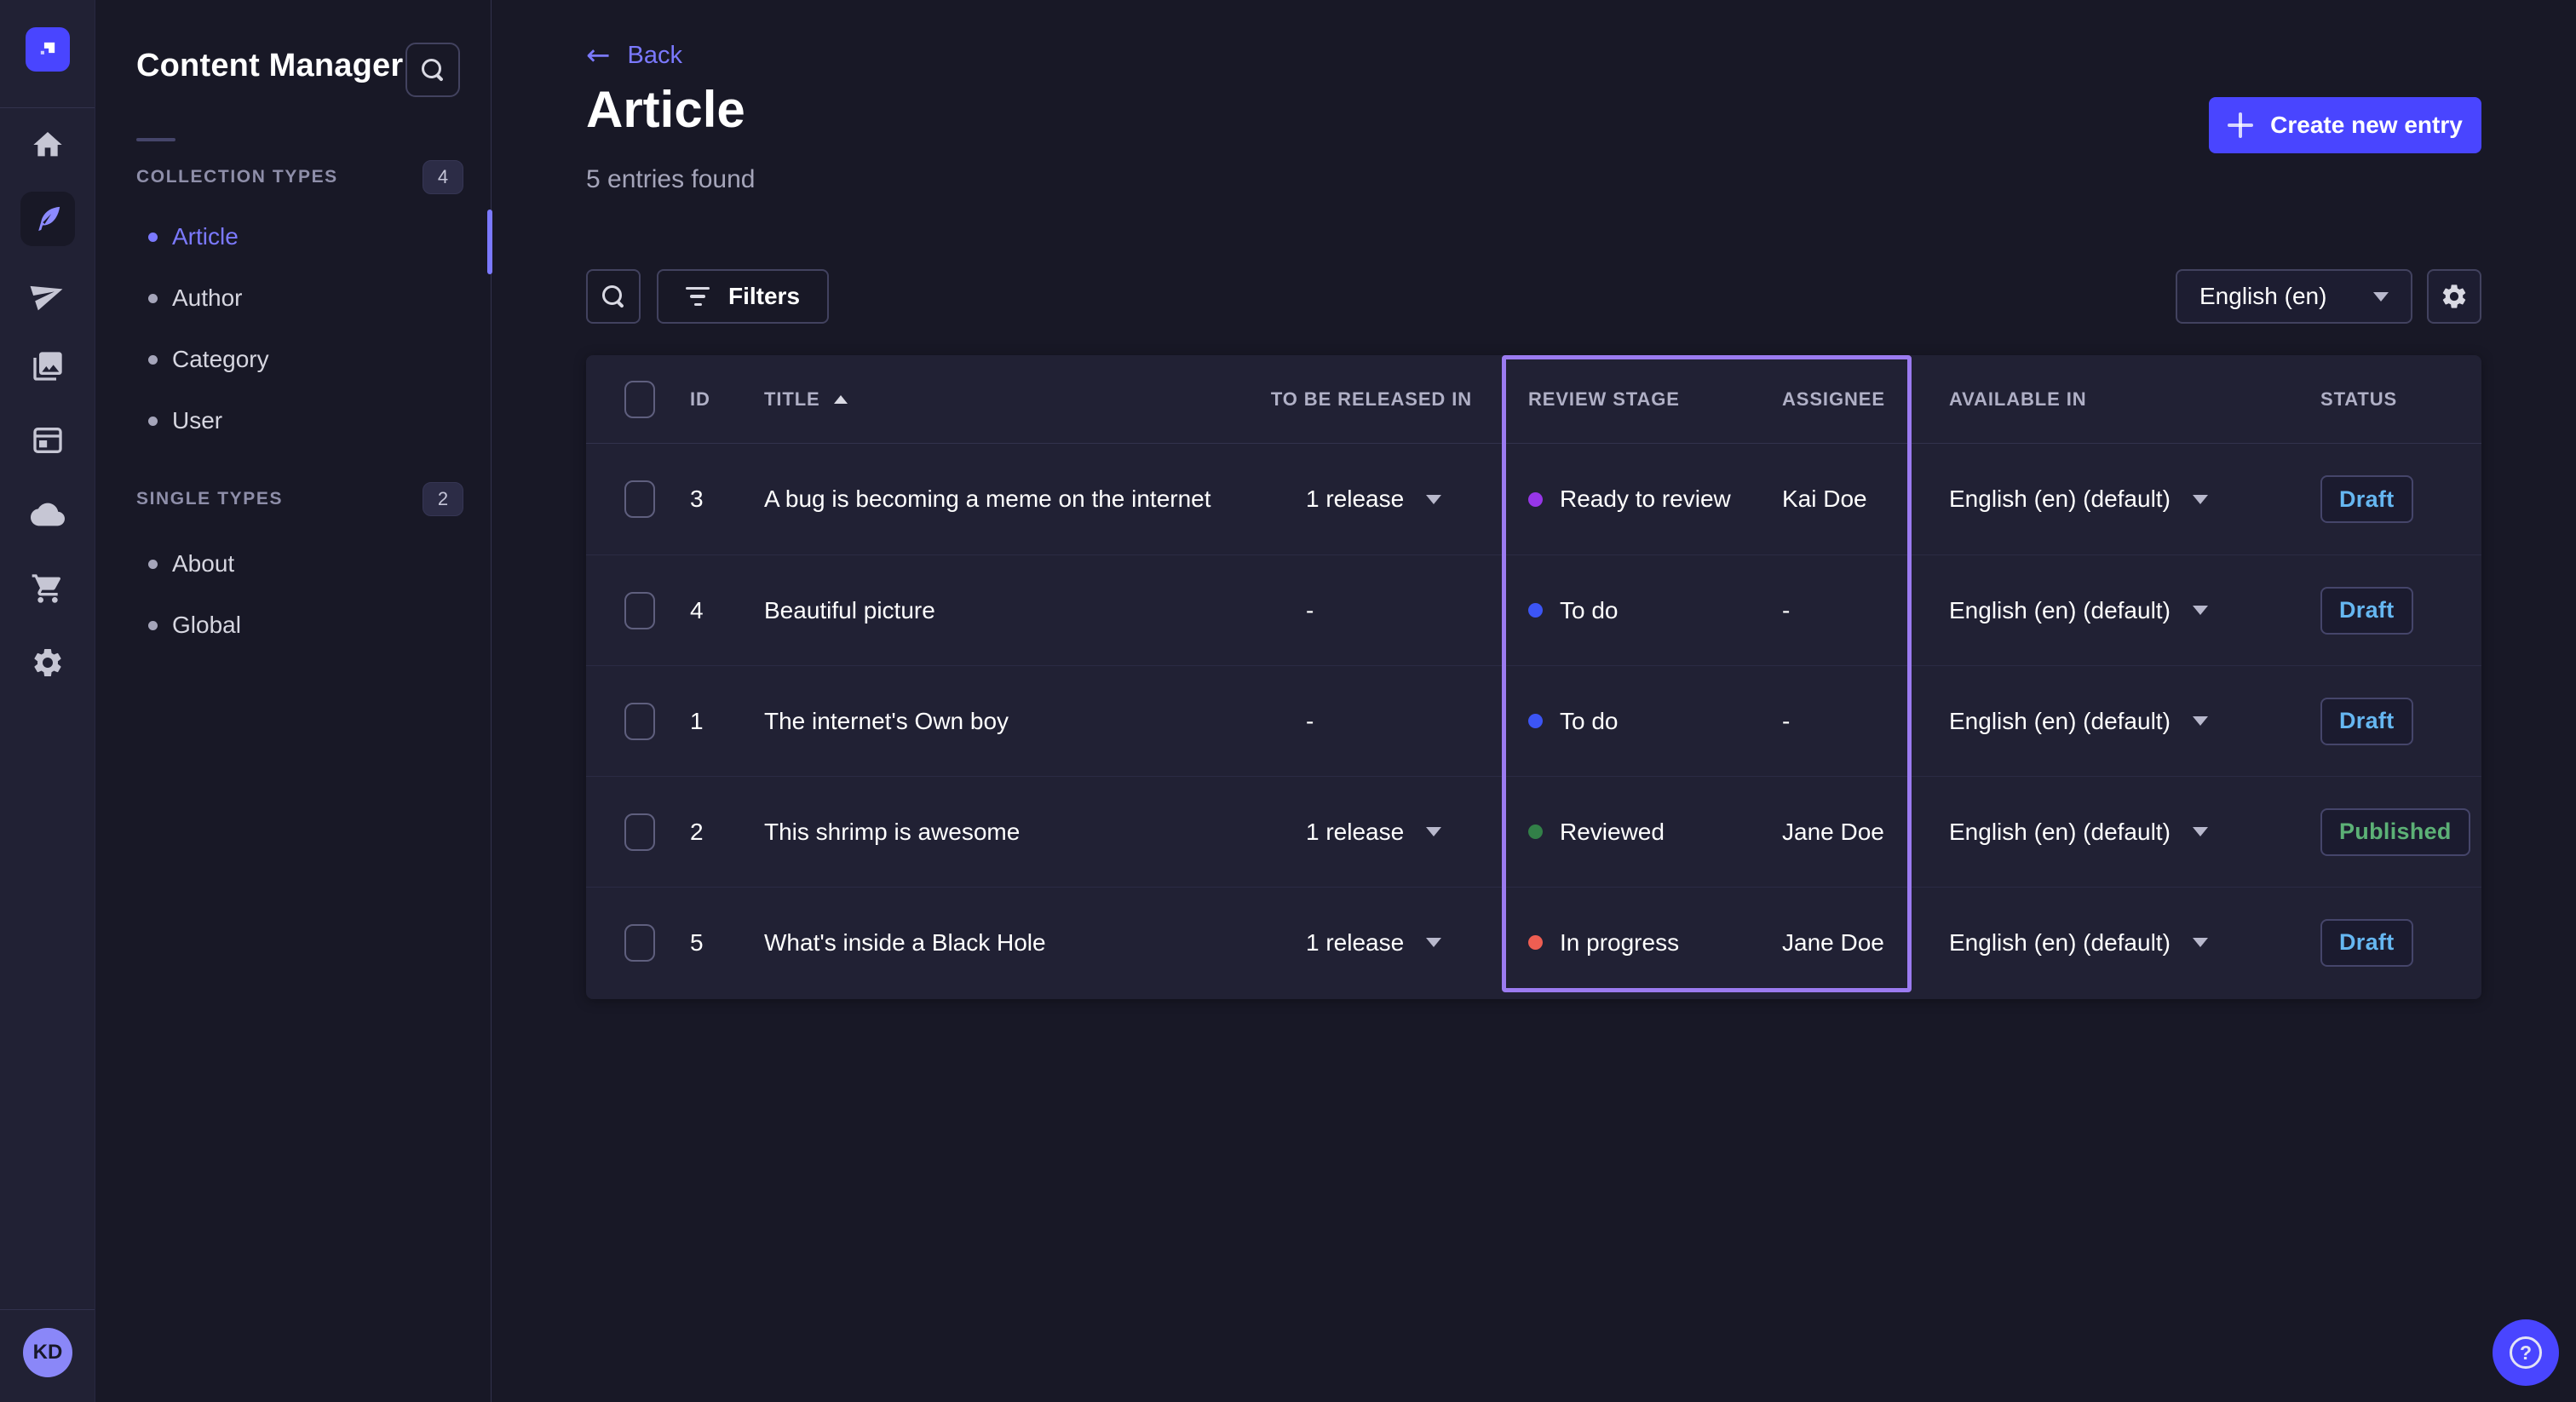  I want to click on single-types-count: 2, so click(443, 499).